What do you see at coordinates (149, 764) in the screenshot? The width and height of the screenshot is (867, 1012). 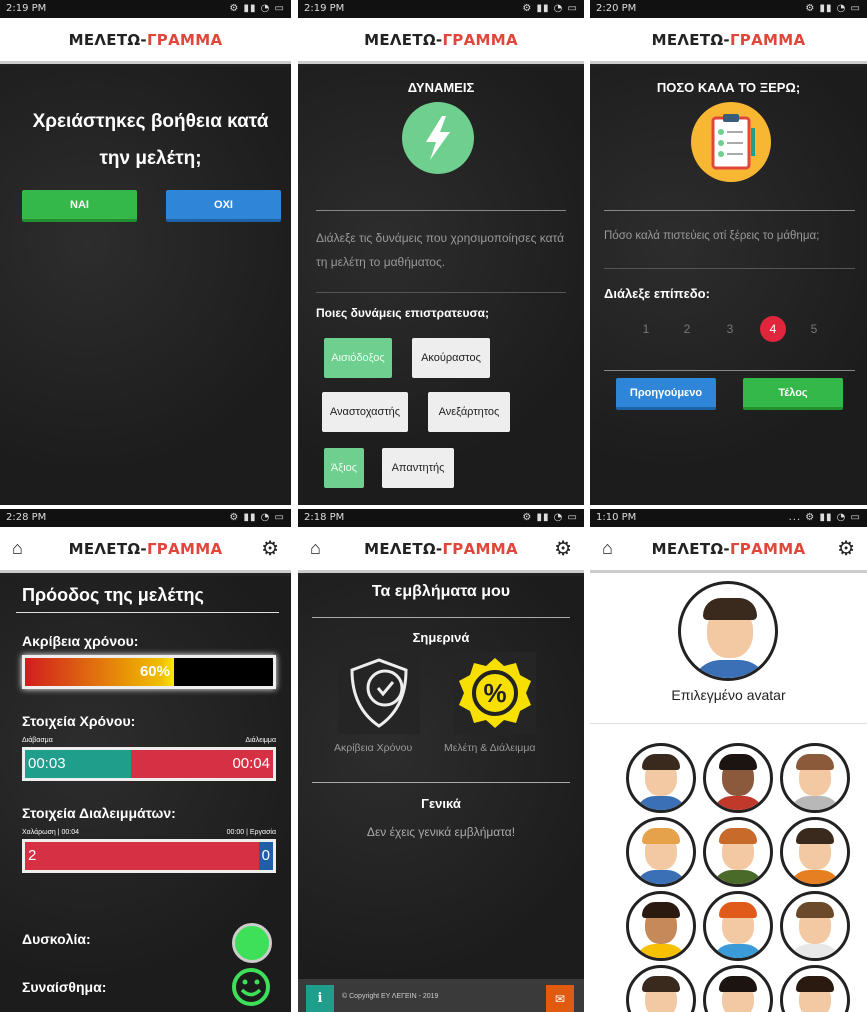 I see `time-bar: 00:03 00:04` at bounding box center [149, 764].